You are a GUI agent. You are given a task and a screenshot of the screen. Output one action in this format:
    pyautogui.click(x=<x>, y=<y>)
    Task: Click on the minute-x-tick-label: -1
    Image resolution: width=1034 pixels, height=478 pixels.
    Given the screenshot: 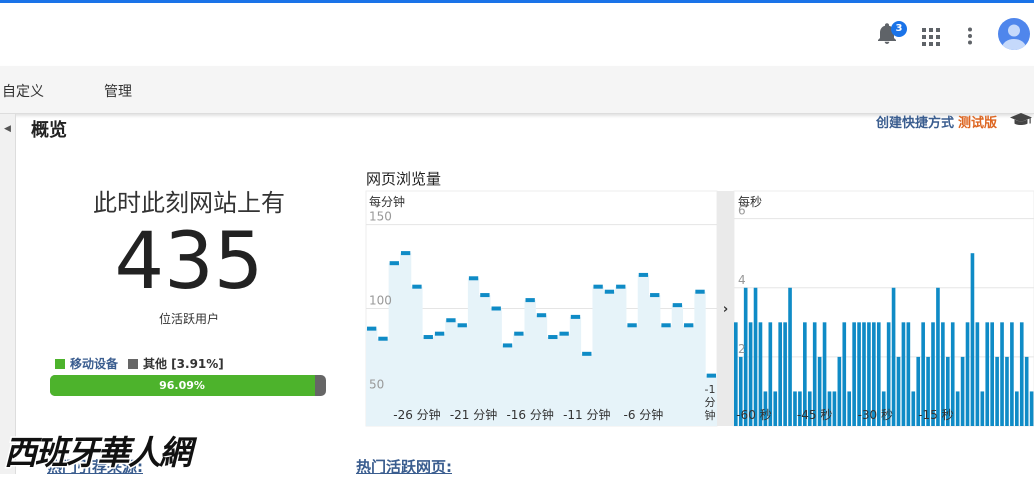 What is the action you would take?
    pyautogui.click(x=710, y=389)
    